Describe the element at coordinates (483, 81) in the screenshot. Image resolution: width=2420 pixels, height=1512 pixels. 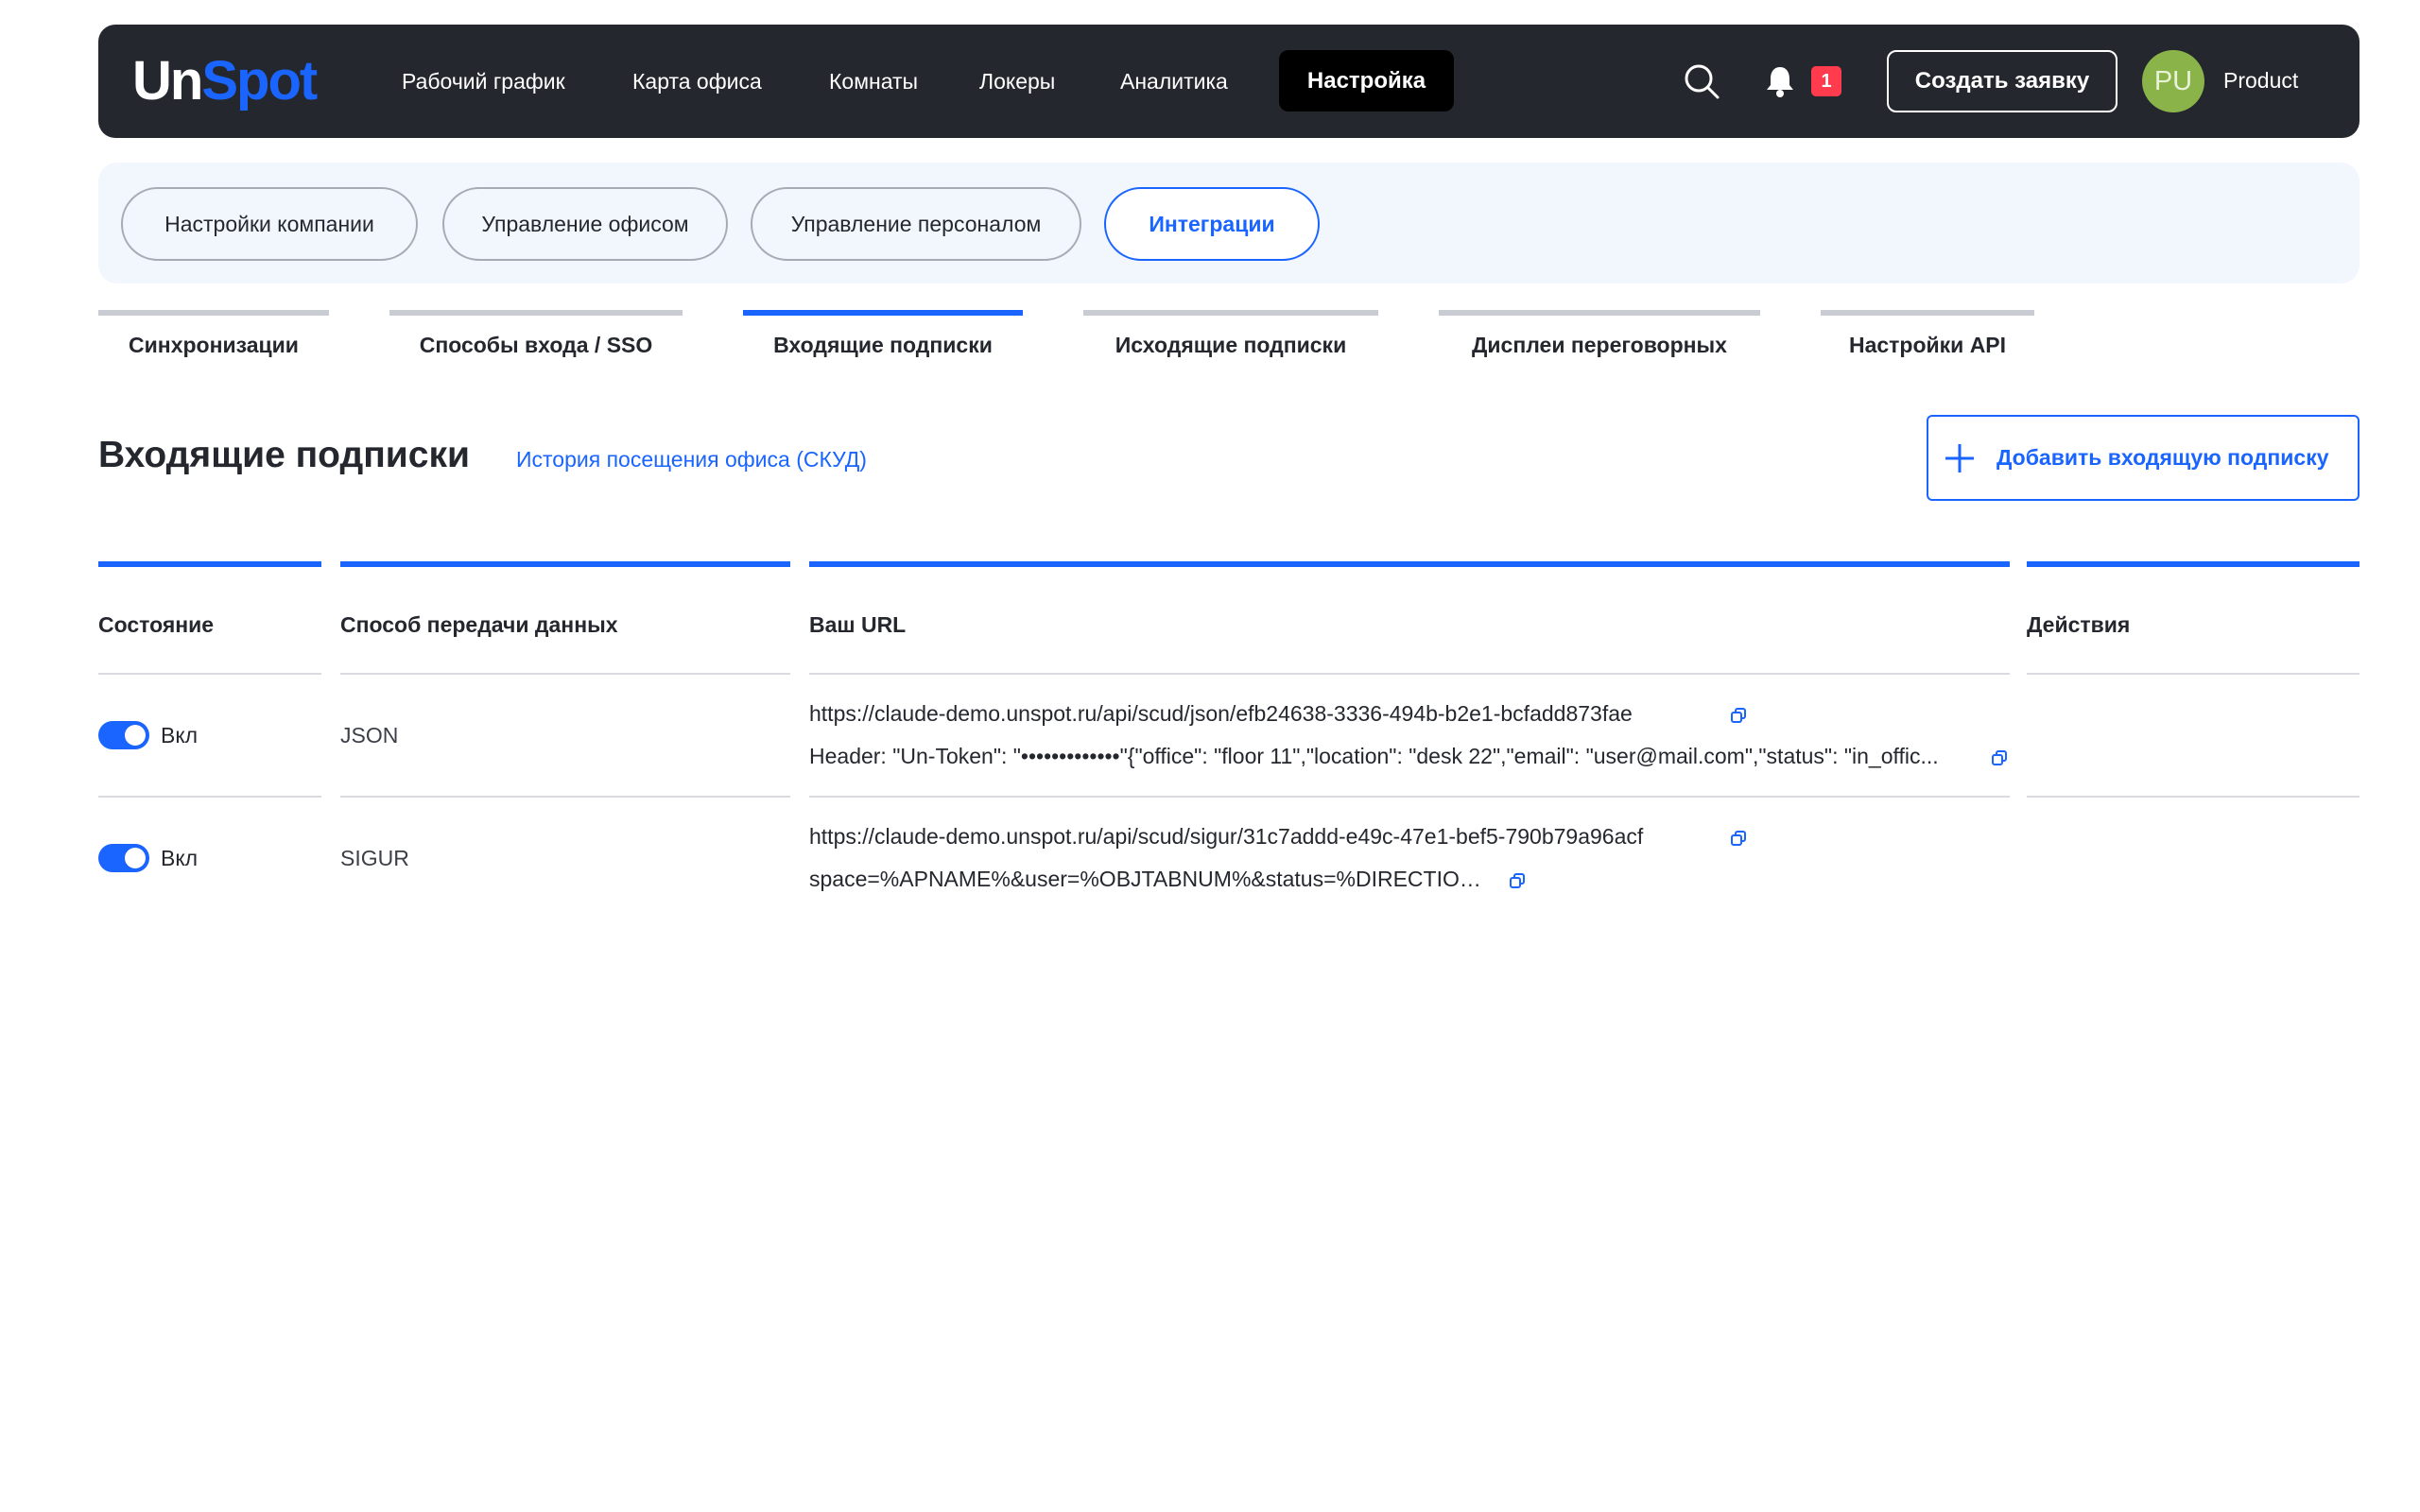
I see `nav-work-schedule: Рабочий график` at that location.